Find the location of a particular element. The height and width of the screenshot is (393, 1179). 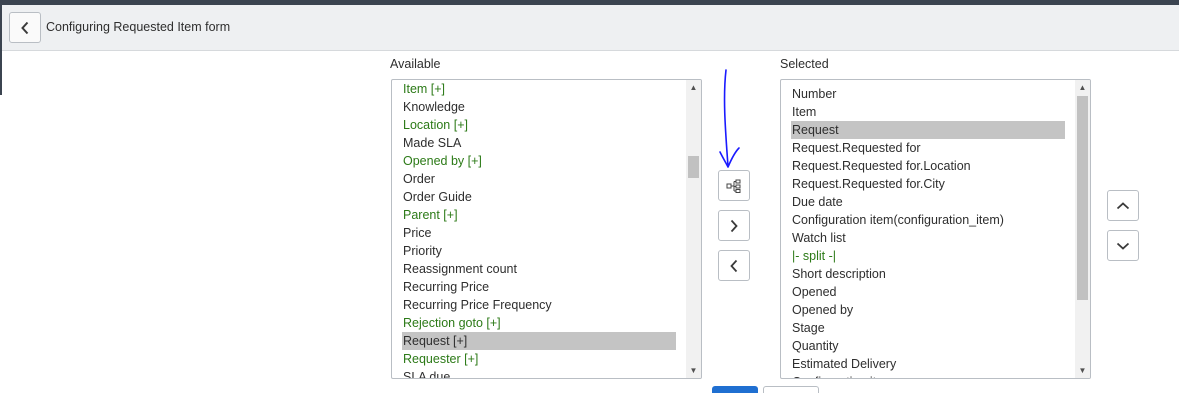

list-item: Stage is located at coordinates (808, 328).